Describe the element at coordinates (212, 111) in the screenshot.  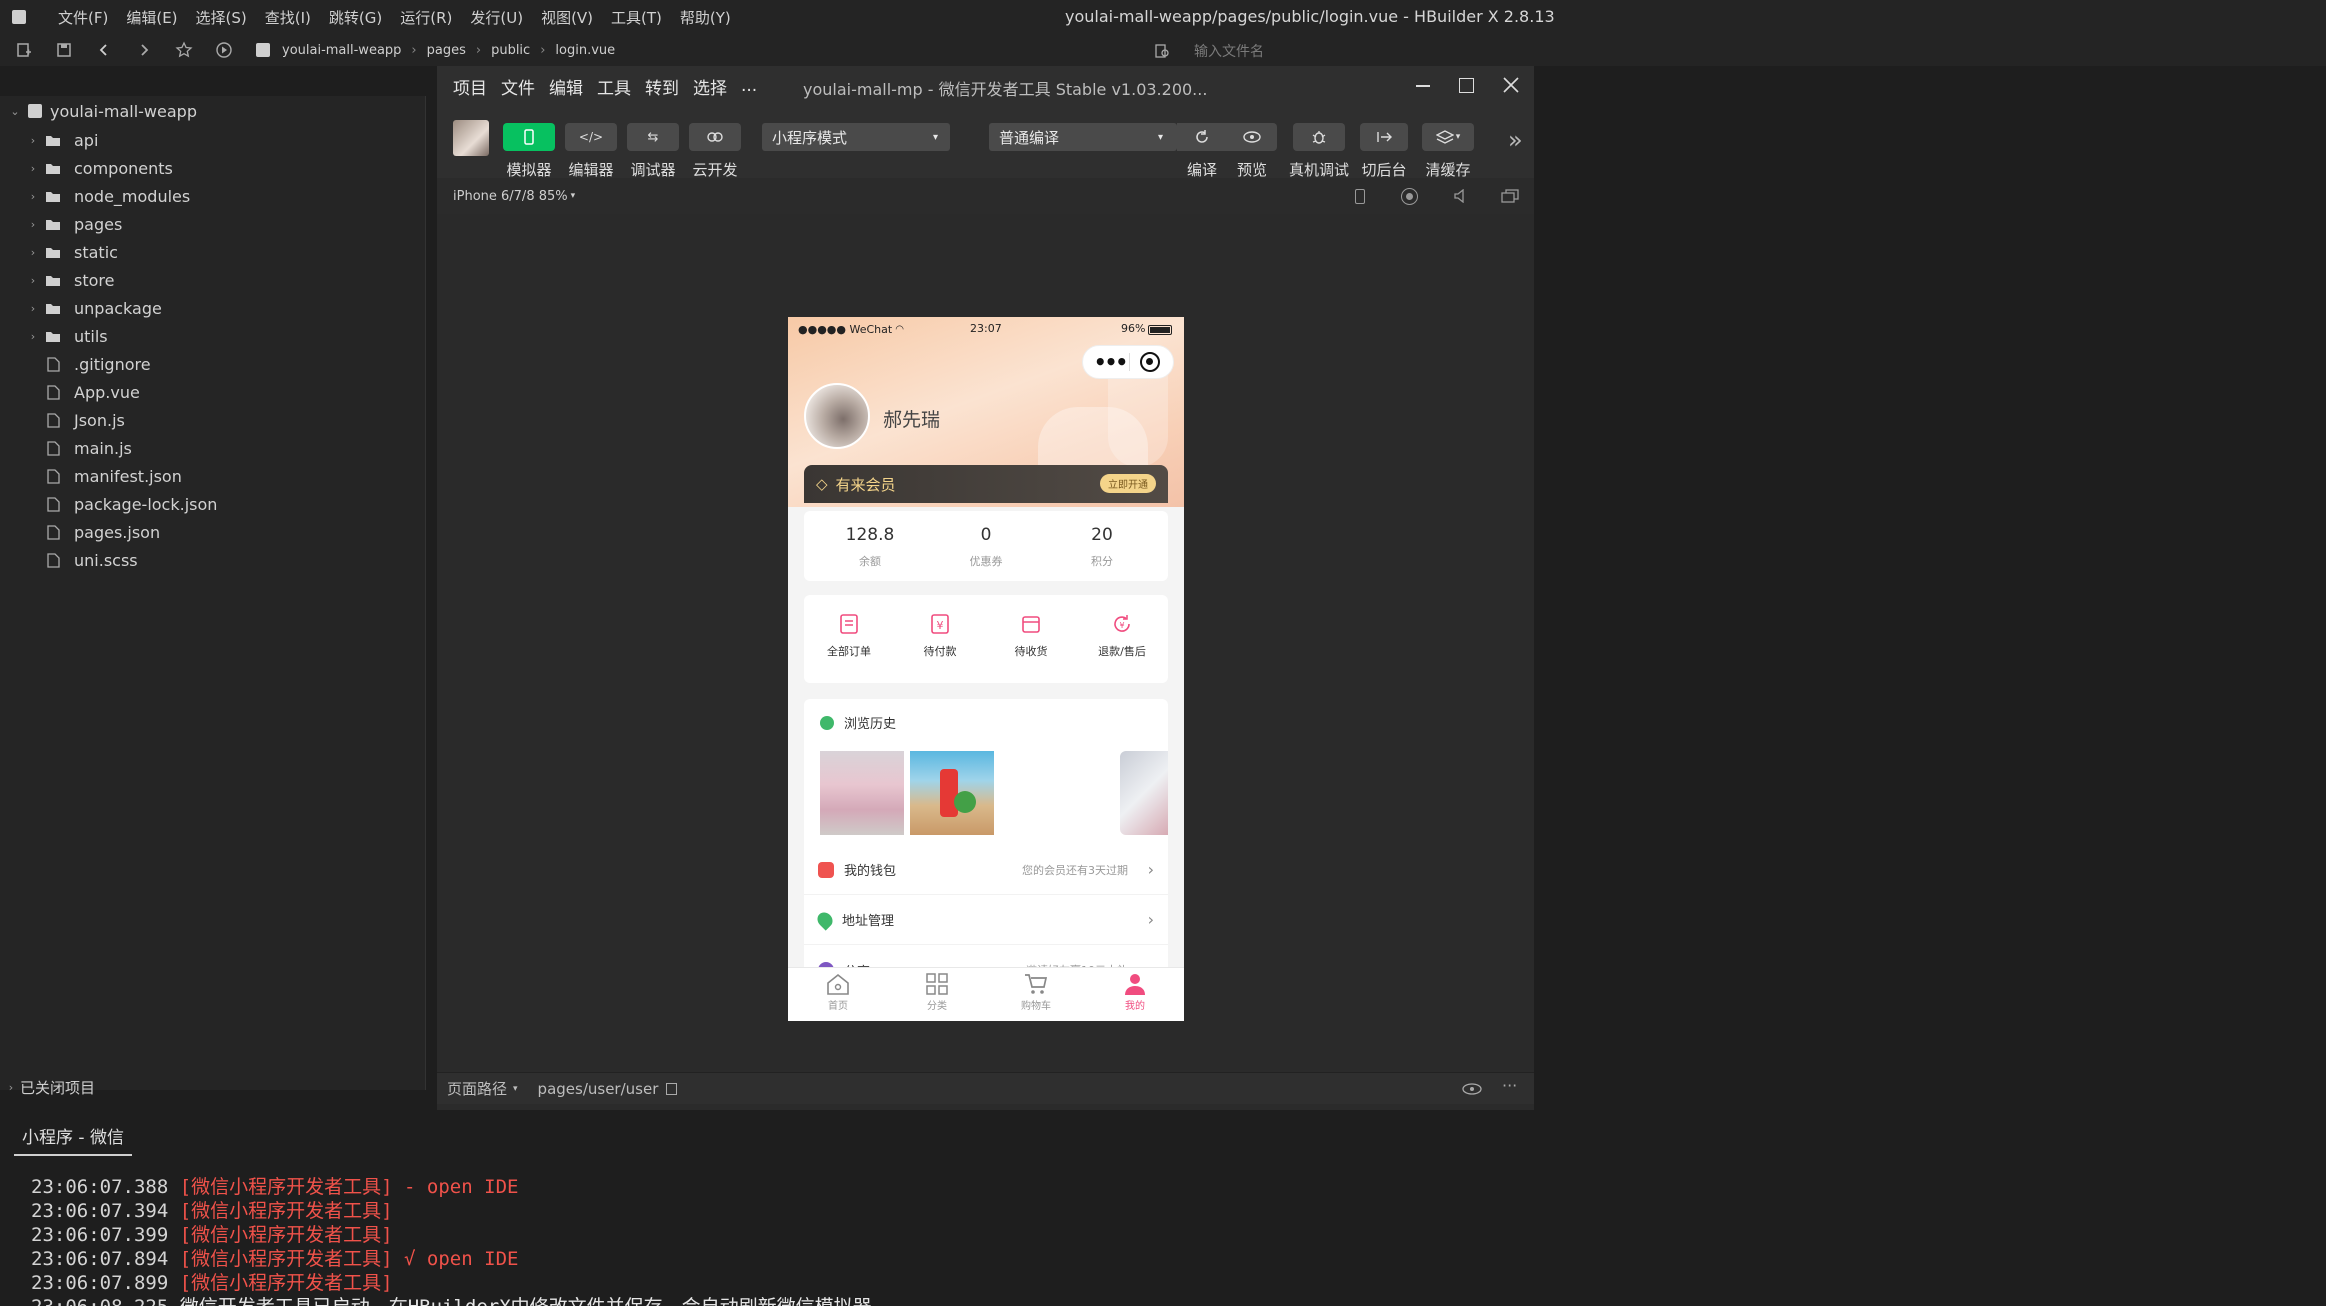
I see `tree-root: ⌄ youlai-mall-weapp` at that location.